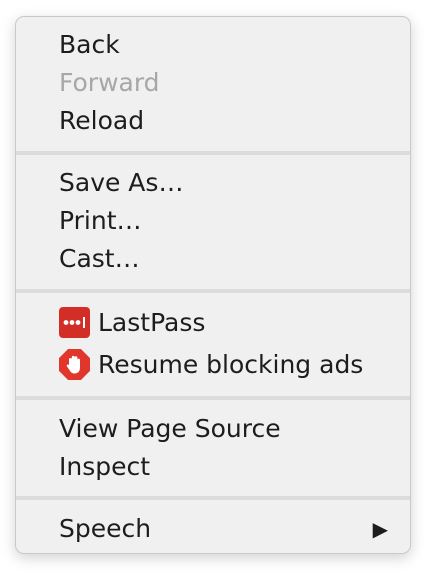 The height and width of the screenshot is (582, 434). What do you see at coordinates (74, 322) in the screenshot?
I see `lastpass-icon` at bounding box center [74, 322].